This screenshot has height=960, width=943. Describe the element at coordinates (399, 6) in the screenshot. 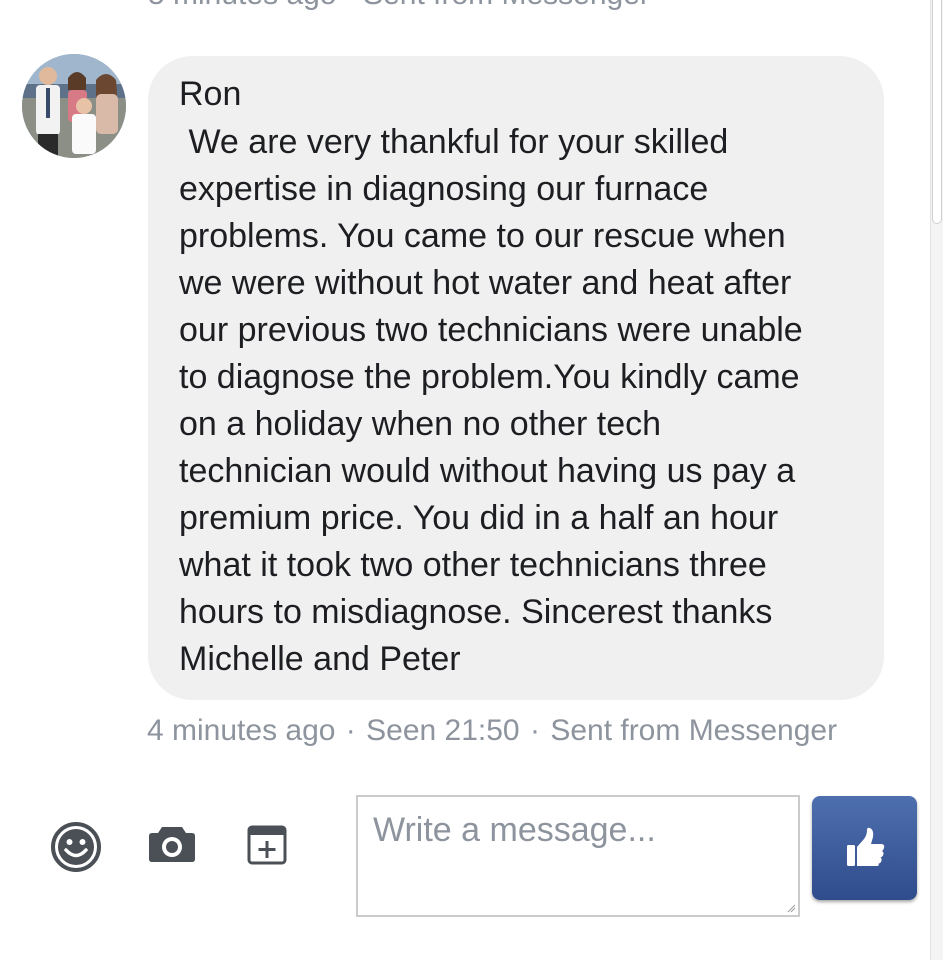

I see `previous-message-meta: 5 minutes ago · Sent from Messenger` at that location.